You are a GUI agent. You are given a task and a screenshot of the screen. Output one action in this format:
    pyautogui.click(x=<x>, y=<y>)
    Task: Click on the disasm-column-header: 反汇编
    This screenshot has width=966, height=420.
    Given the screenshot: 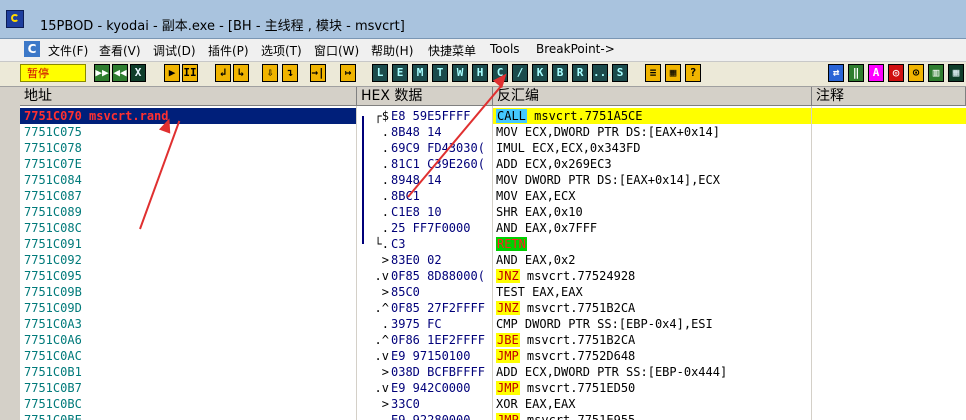 What is the action you would take?
    pyautogui.click(x=652, y=96)
    